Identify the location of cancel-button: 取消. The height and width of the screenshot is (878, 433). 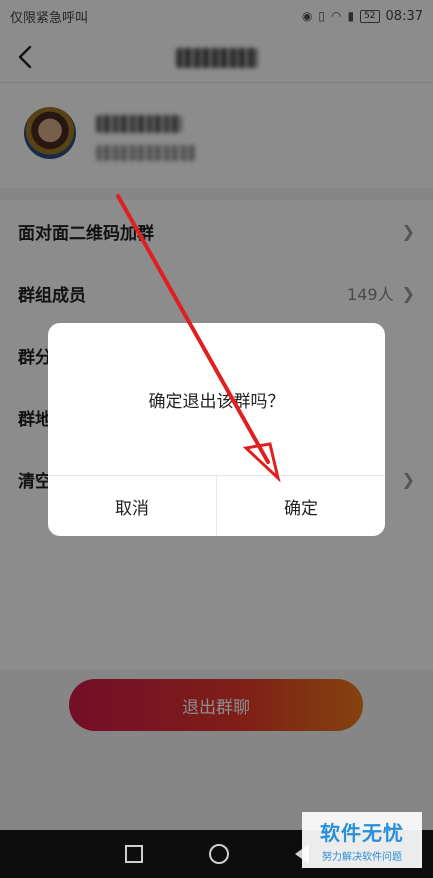
(132, 506).